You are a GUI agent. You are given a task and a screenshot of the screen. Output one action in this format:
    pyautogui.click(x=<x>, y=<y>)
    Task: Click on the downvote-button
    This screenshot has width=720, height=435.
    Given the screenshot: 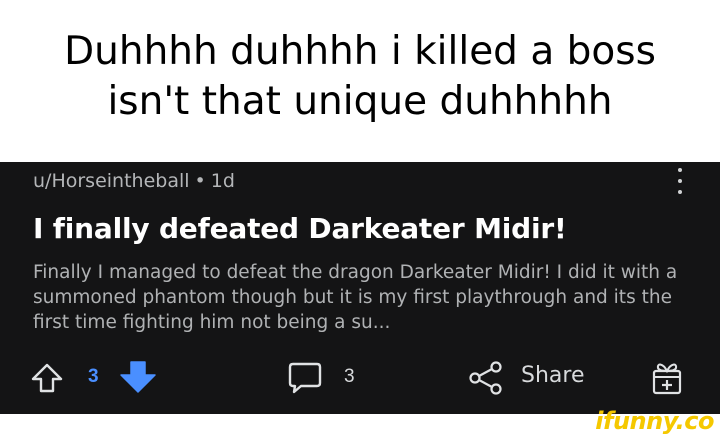 What is the action you would take?
    pyautogui.click(x=138, y=377)
    